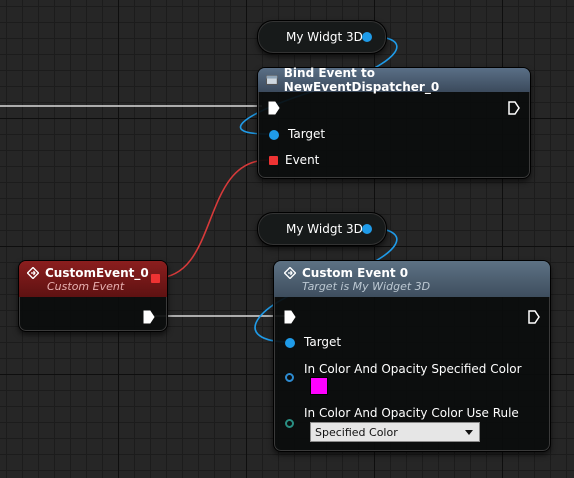  What do you see at coordinates (413, 369) in the screenshot?
I see `specified-color-label: In Color And Opacity Specified Color` at bounding box center [413, 369].